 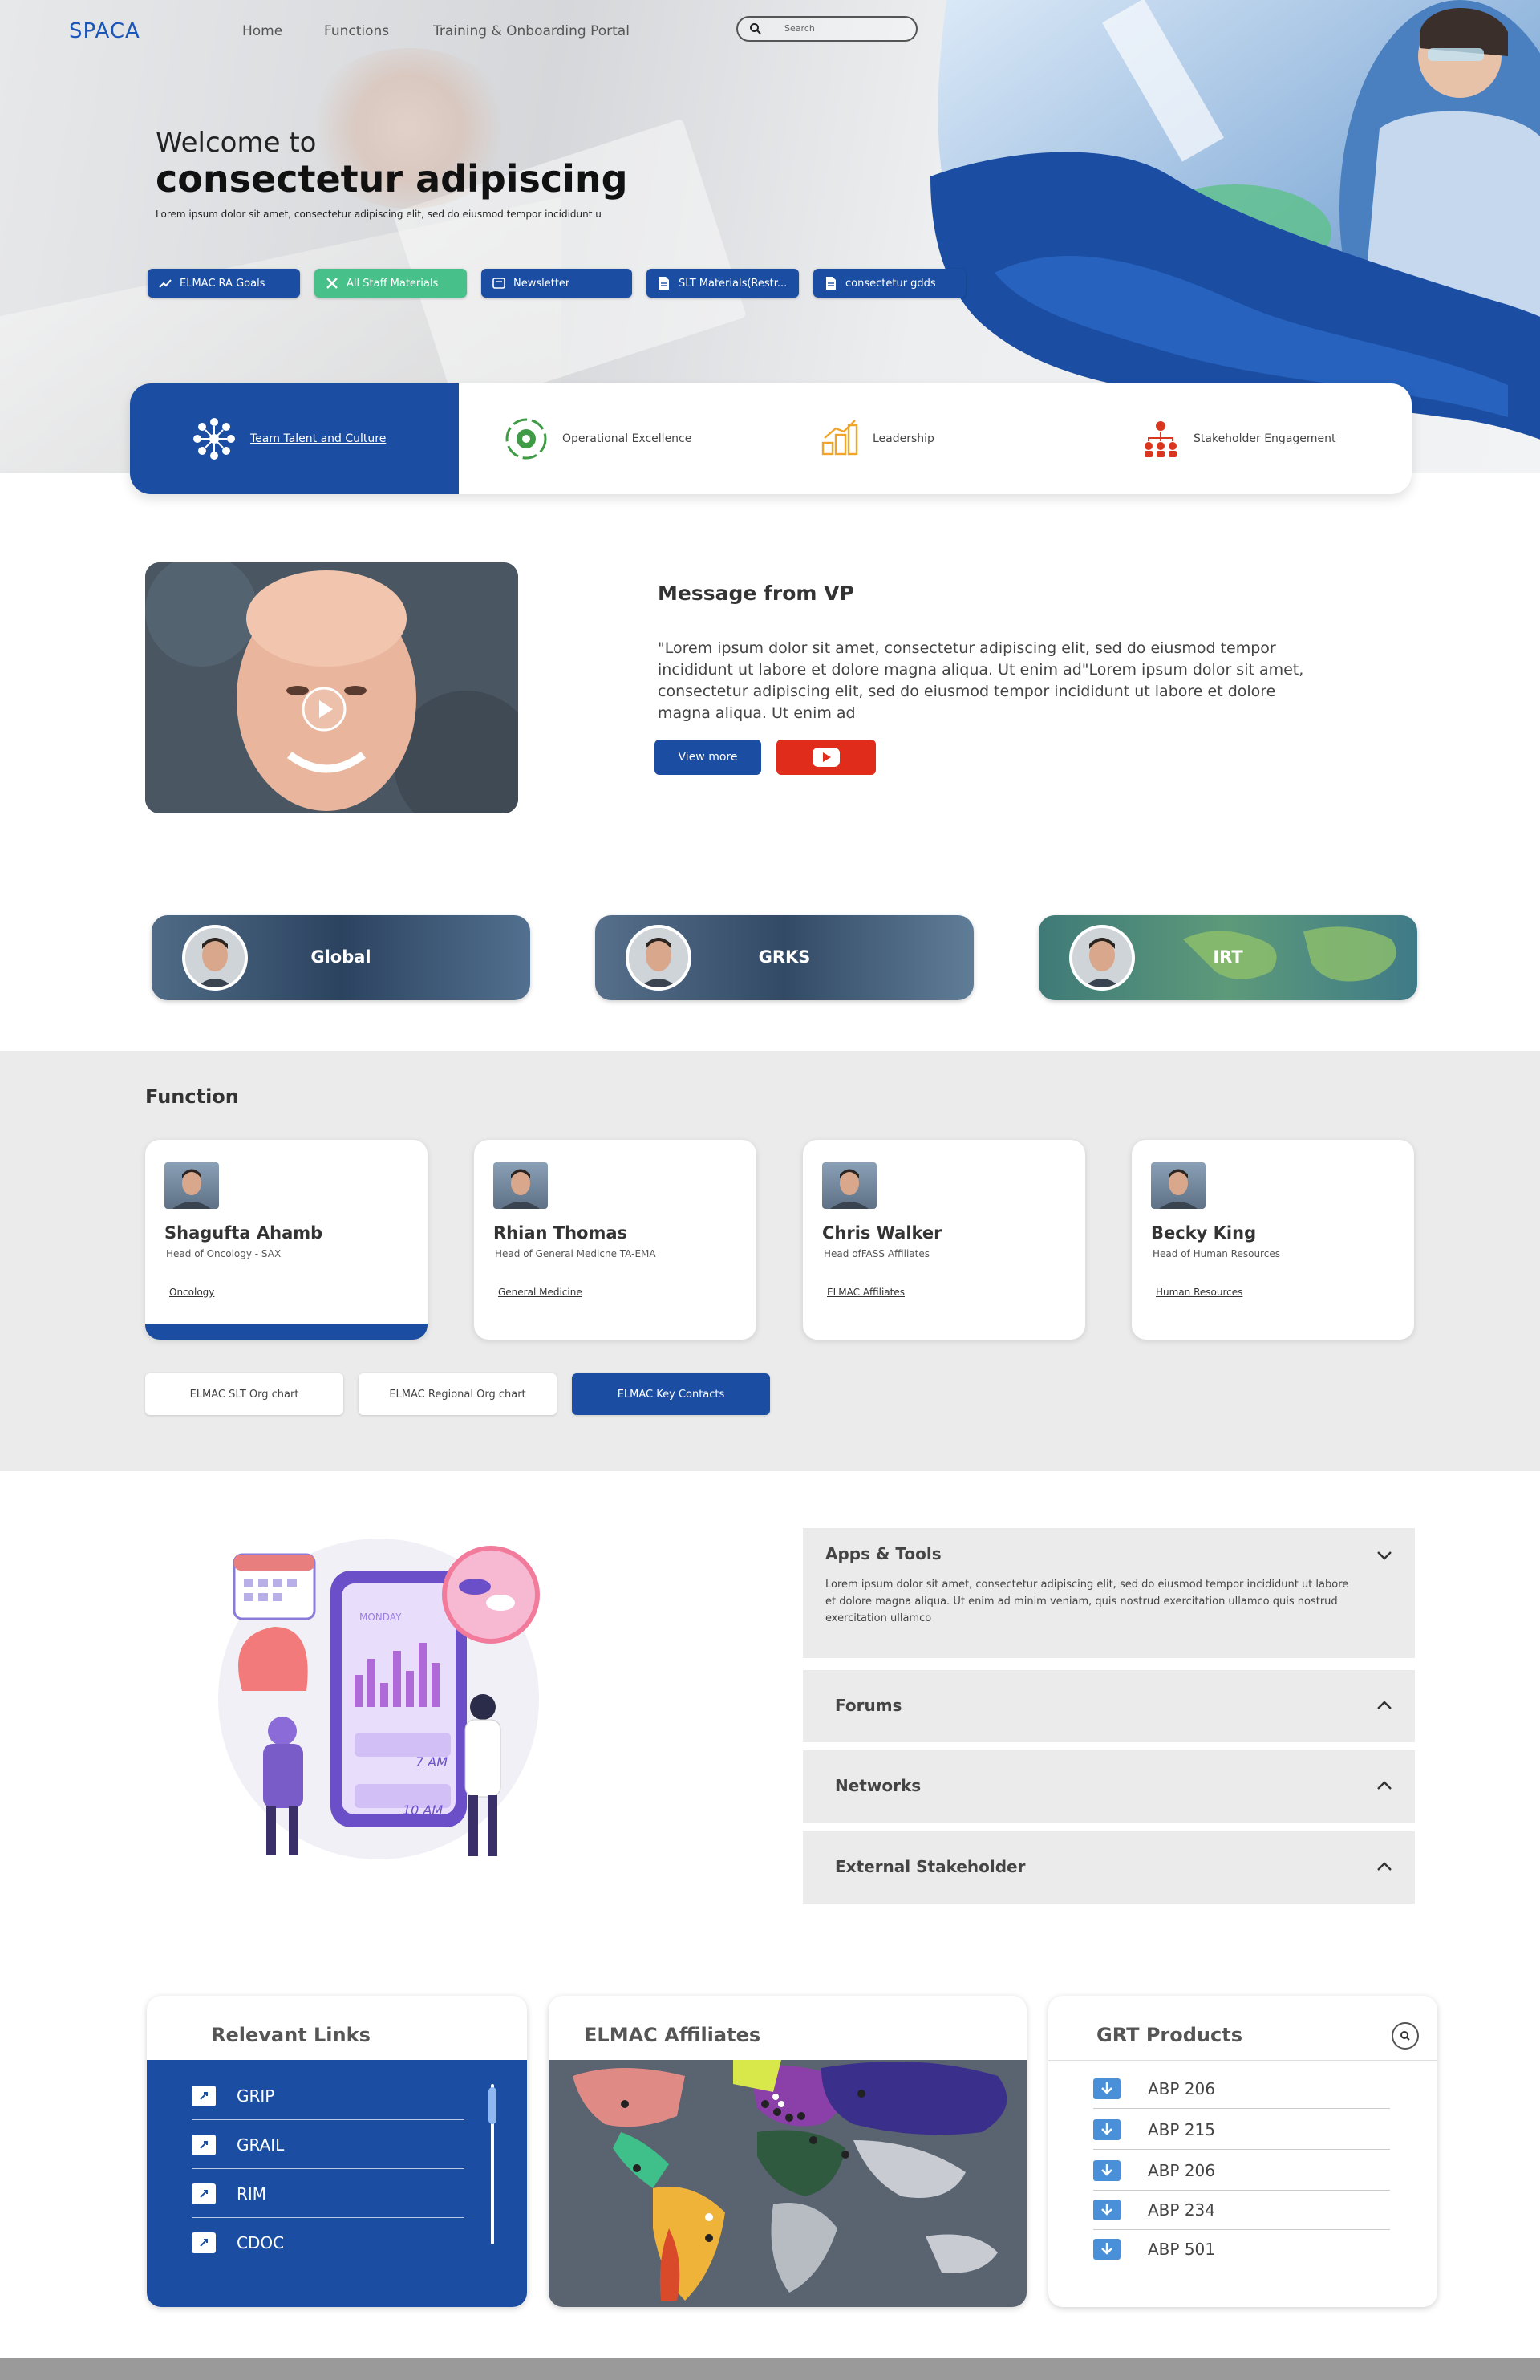 I want to click on chart-icon, so click(x=165, y=283).